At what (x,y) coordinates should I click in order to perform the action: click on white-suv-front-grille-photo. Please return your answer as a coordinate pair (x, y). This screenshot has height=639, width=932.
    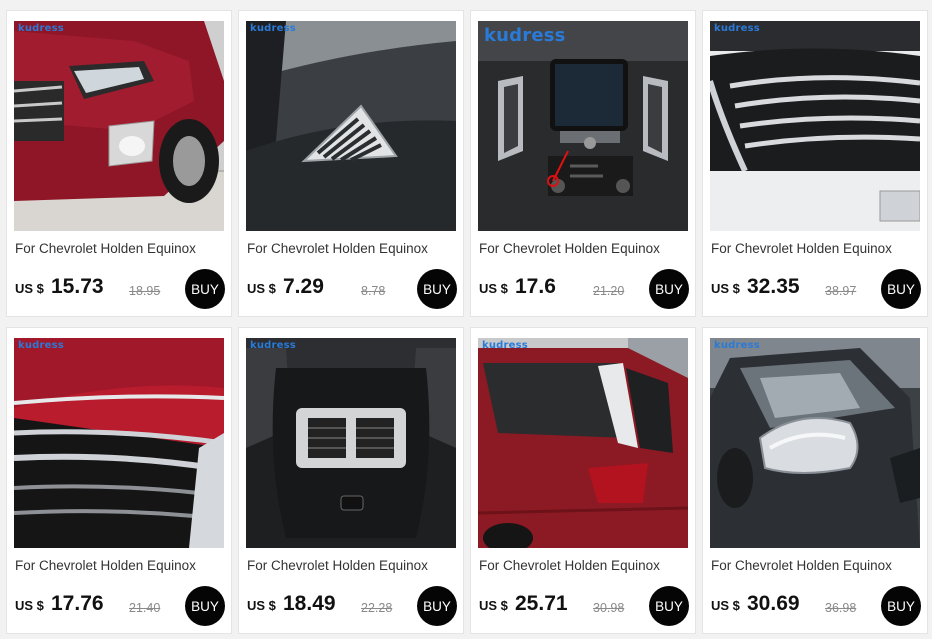
    Looking at the image, I should click on (815, 126).